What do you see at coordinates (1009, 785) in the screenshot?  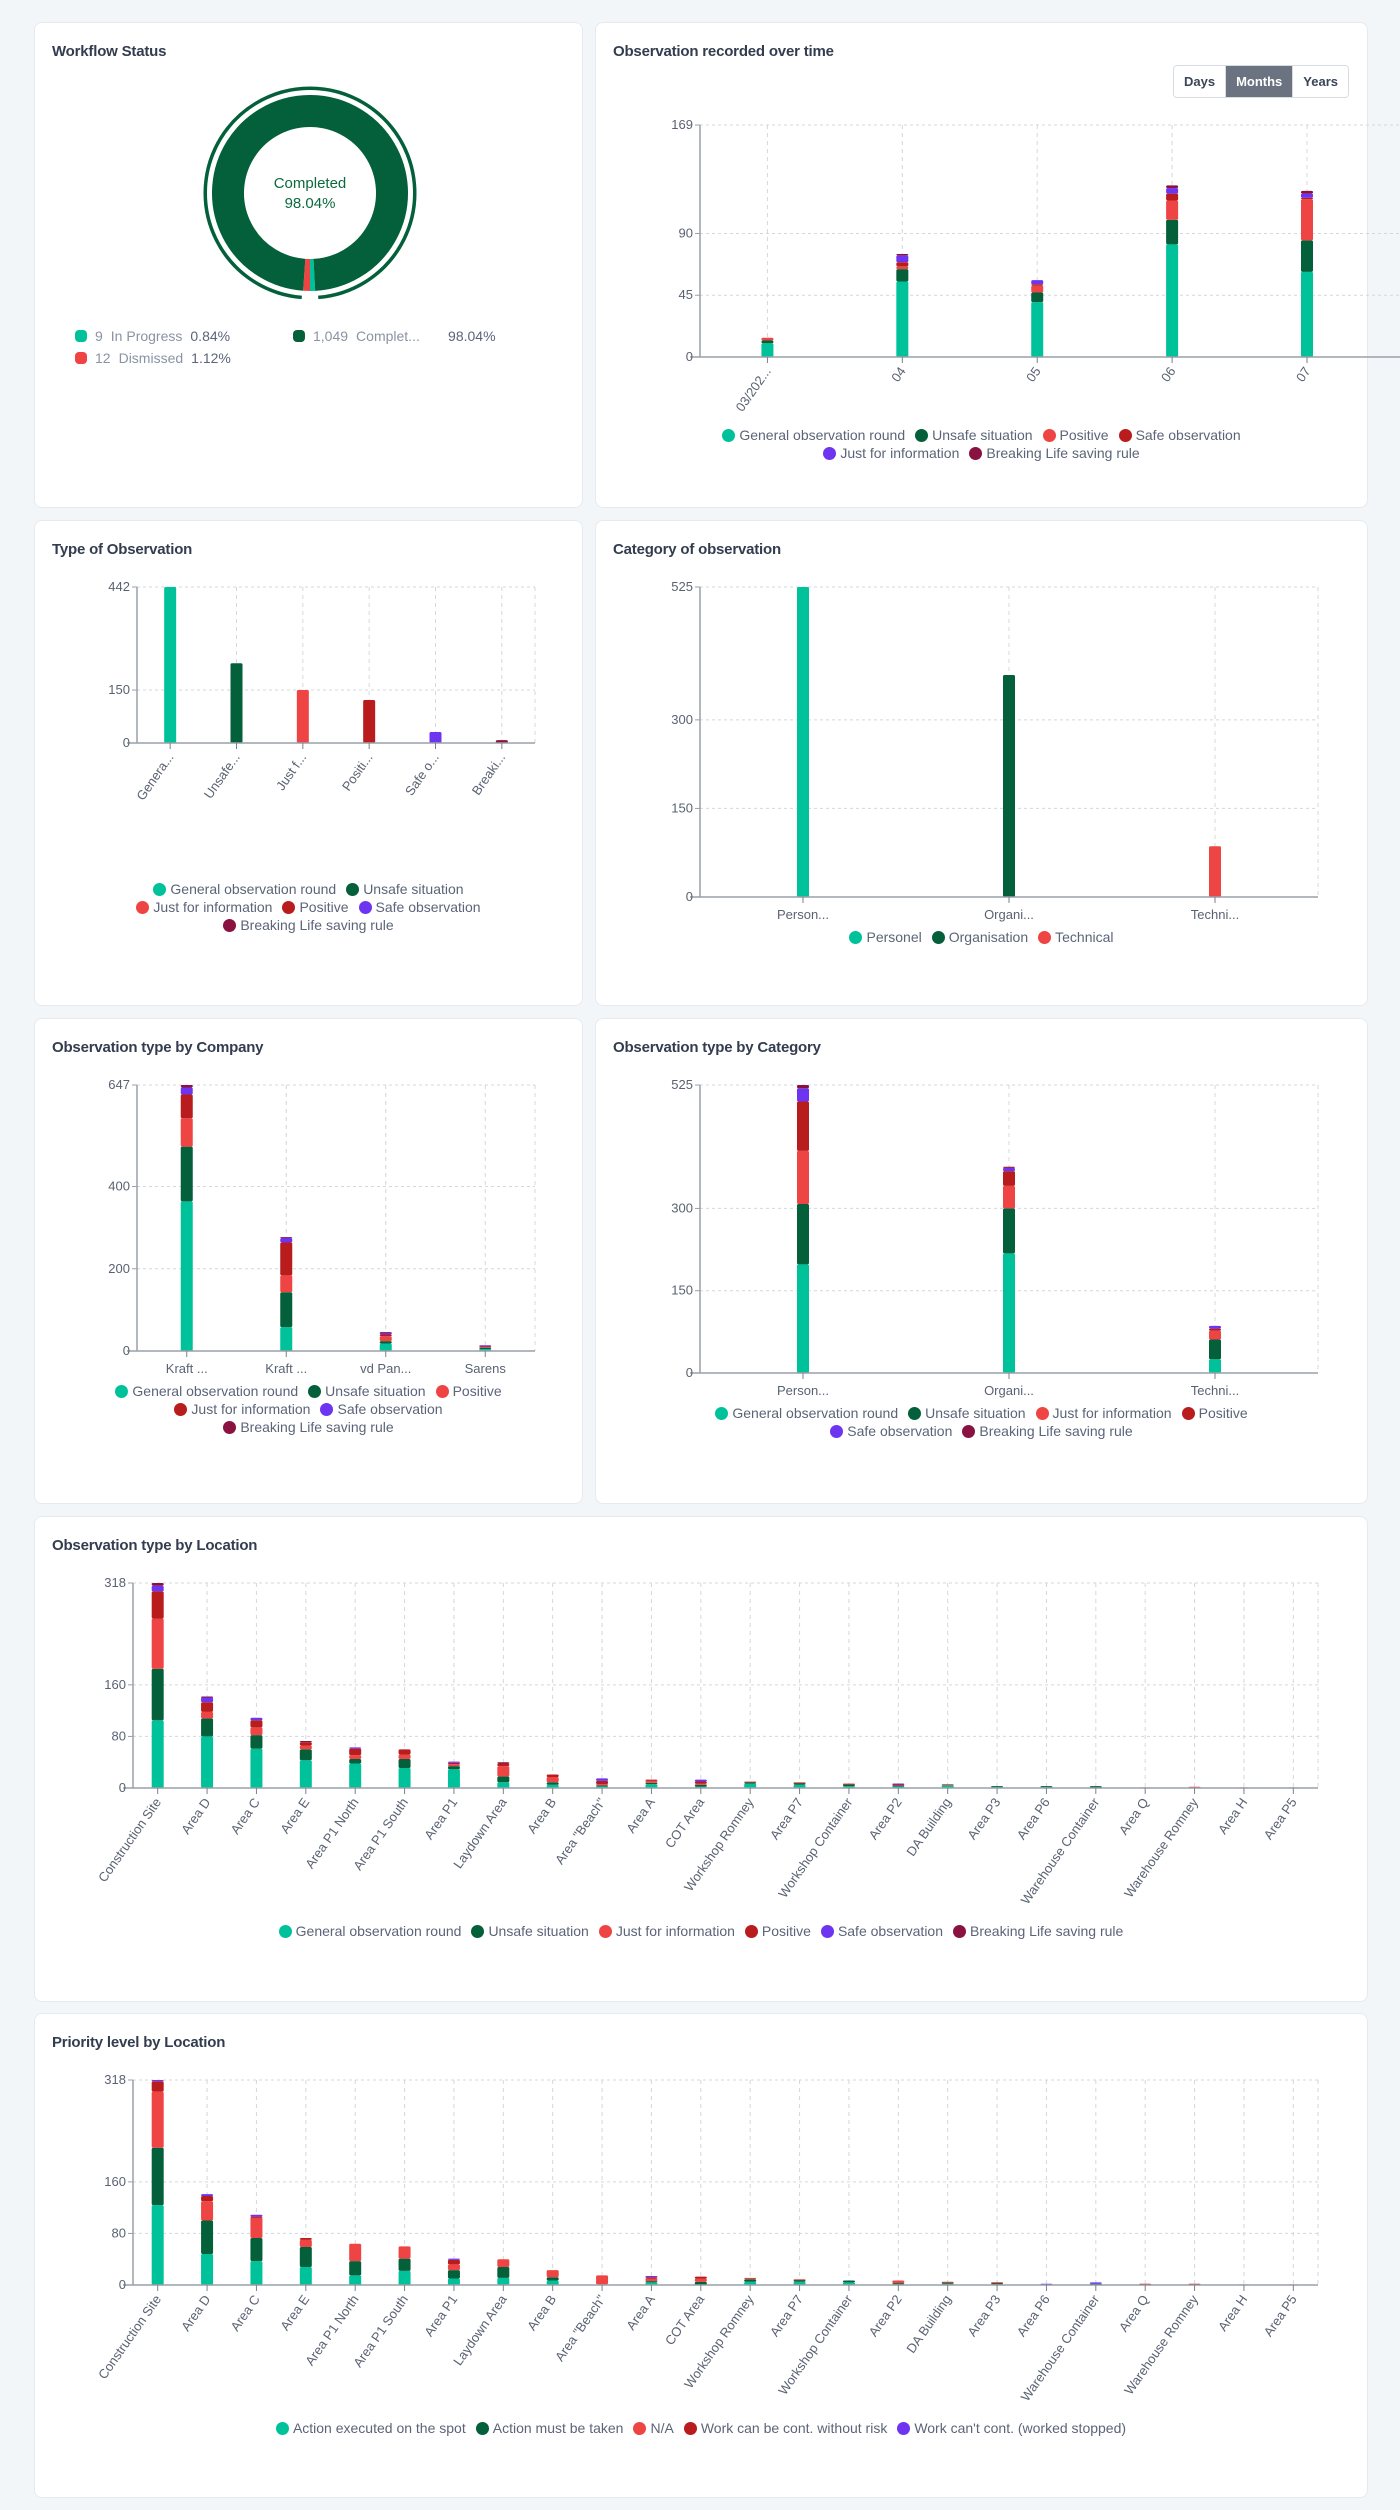 I see `bar-organisation-organi` at bounding box center [1009, 785].